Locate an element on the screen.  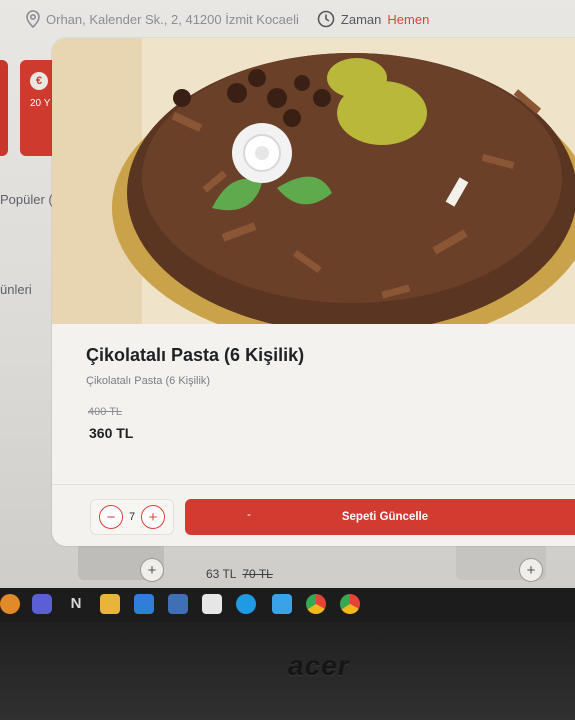
footer-divider is located at coordinates (313, 484).